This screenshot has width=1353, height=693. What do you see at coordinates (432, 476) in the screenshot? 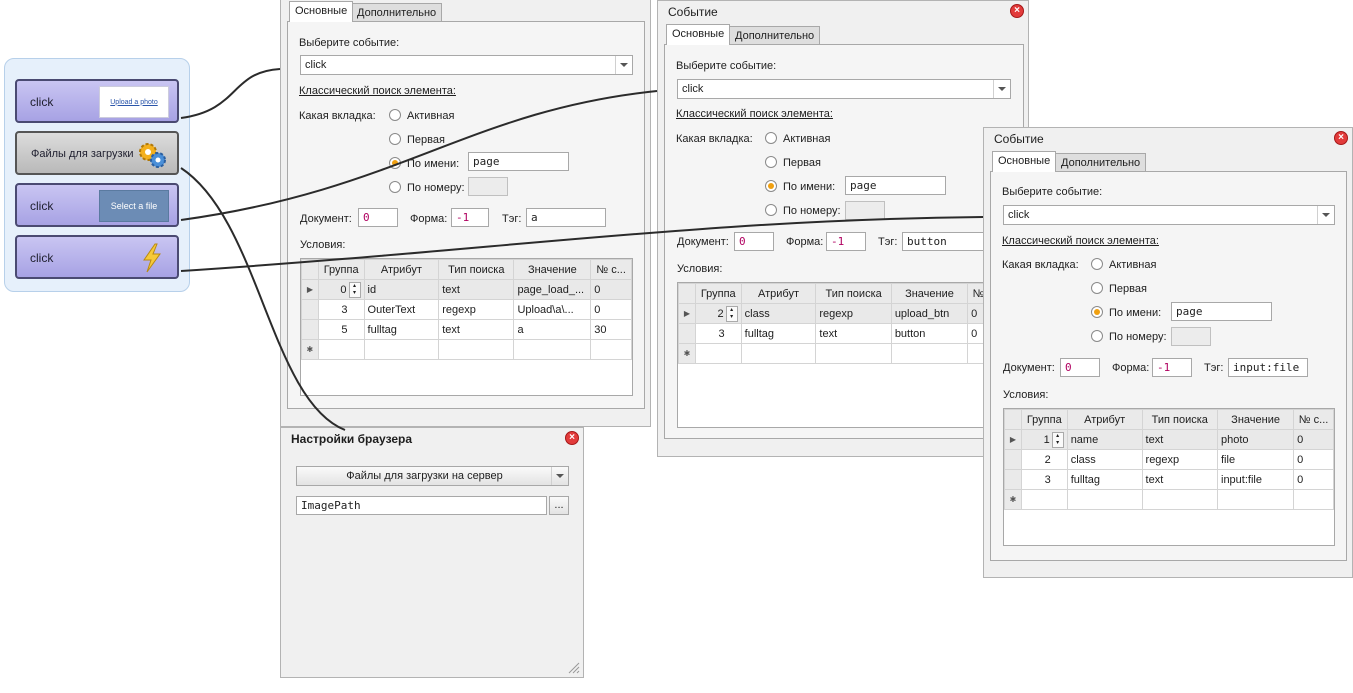
I see `upload-files-dropdown: Файлы для загрузки на сервер` at bounding box center [432, 476].